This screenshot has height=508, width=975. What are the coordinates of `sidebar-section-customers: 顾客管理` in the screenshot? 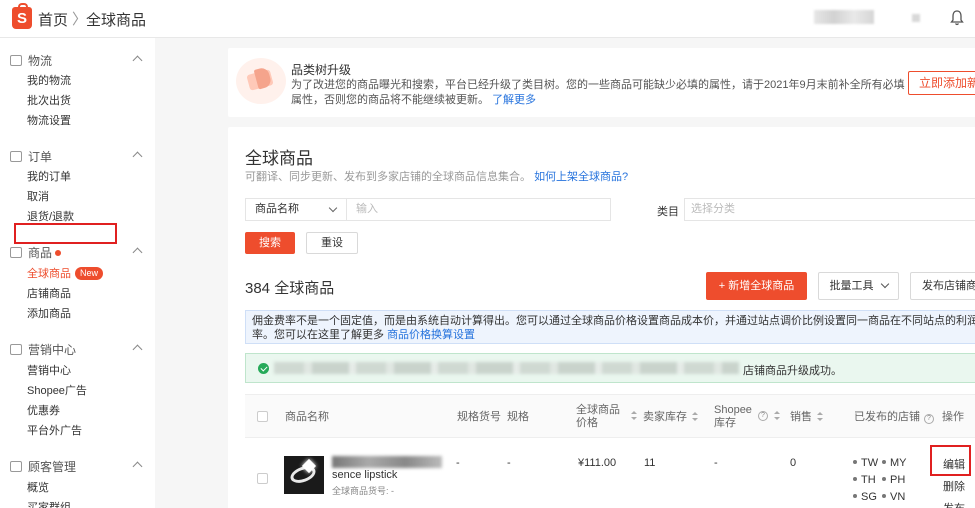 It's located at (43, 466).